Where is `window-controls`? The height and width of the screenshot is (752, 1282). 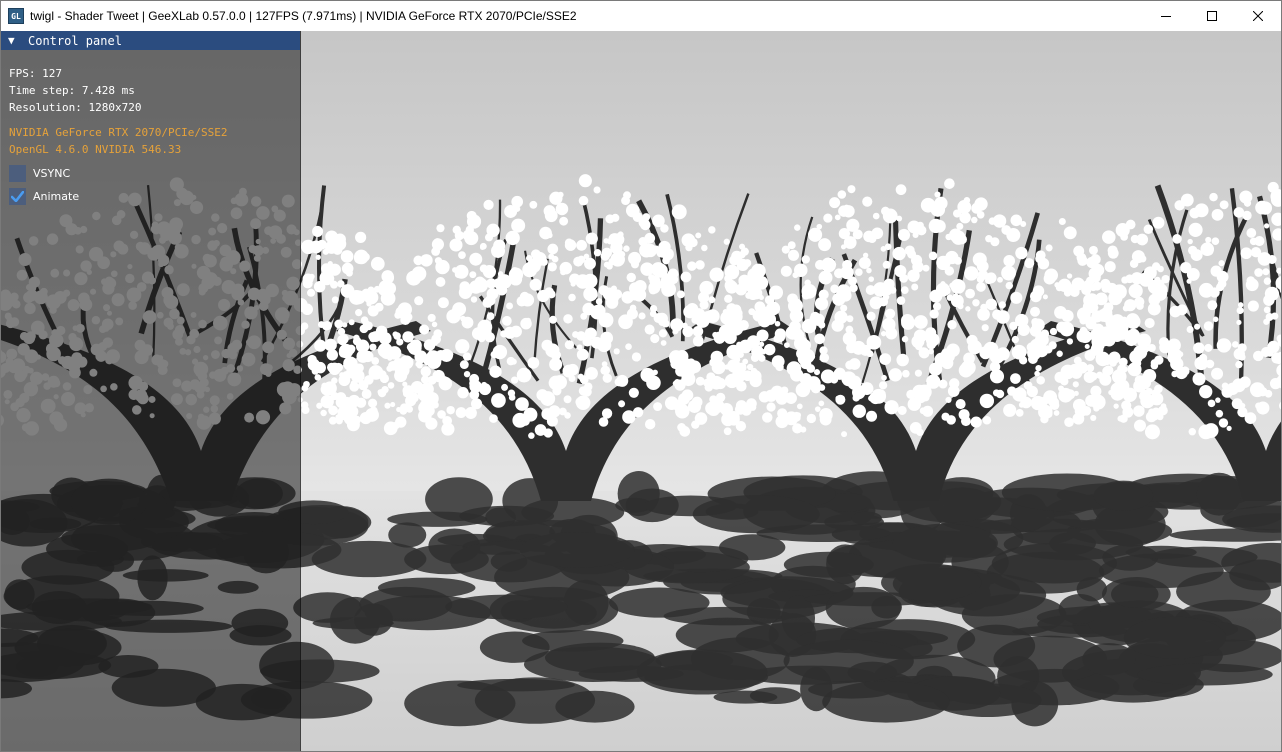
window-controls is located at coordinates (1212, 16).